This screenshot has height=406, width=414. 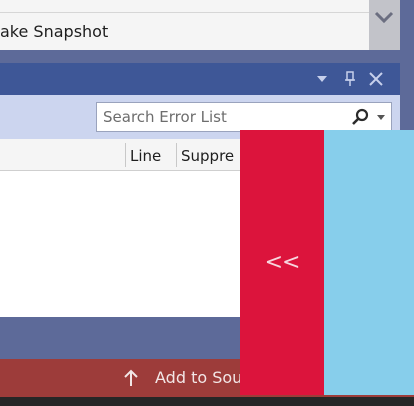 What do you see at coordinates (384, 17) in the screenshot?
I see `chevron-down-icon` at bounding box center [384, 17].